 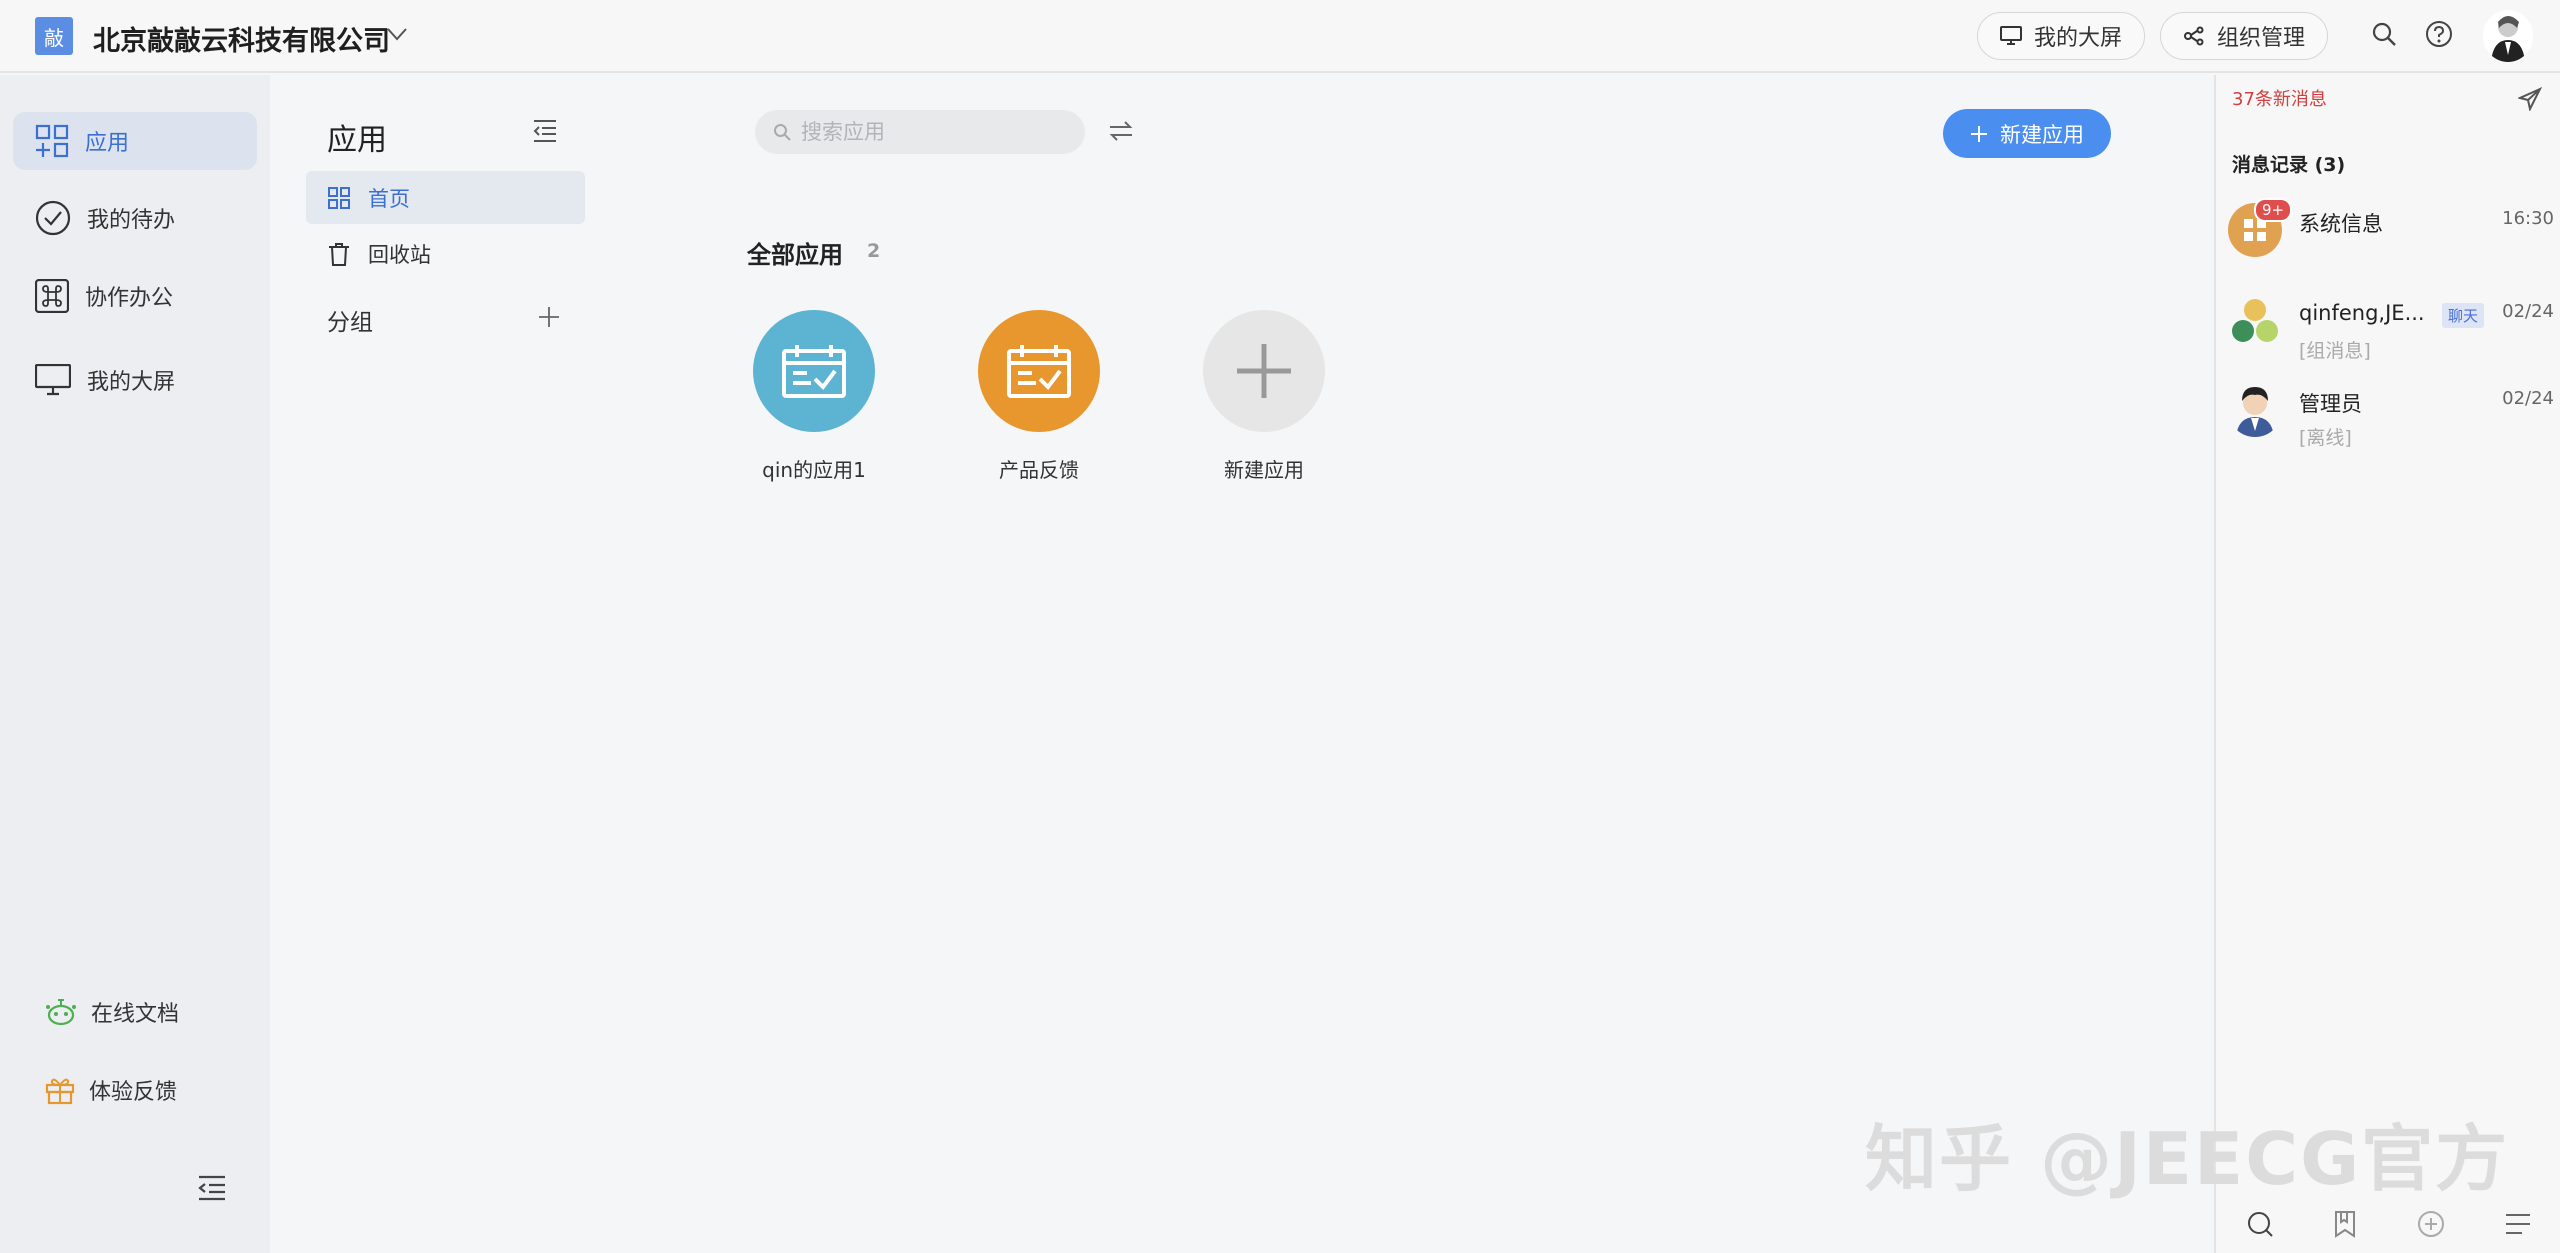 I want to click on new-message-count: 37条新消息, so click(x=2279, y=98).